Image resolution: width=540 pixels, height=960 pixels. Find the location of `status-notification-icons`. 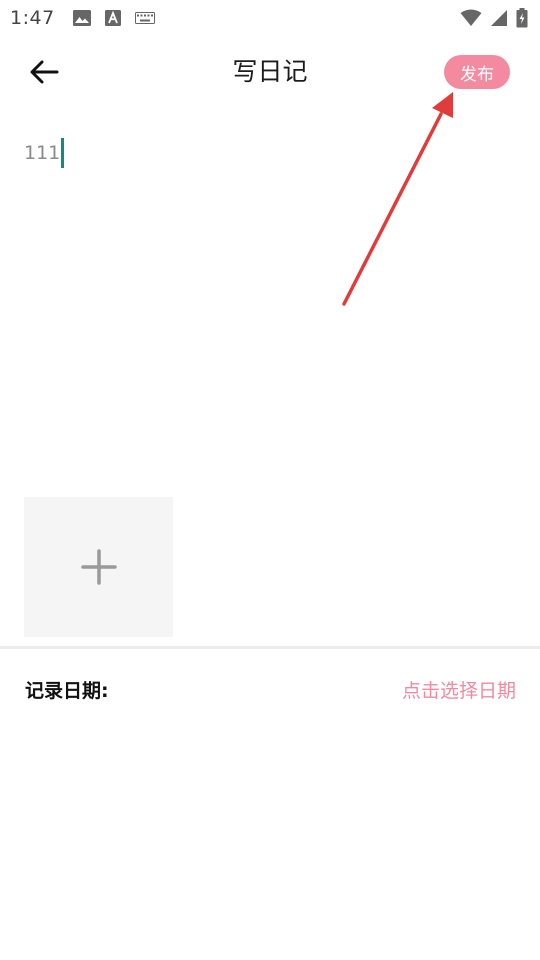

status-notification-icons is located at coordinates (113, 18).